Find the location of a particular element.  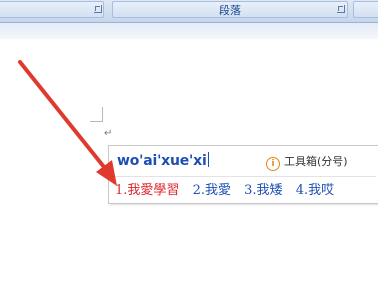

candidate-1-text: 我愛學習 is located at coordinates (153, 190).